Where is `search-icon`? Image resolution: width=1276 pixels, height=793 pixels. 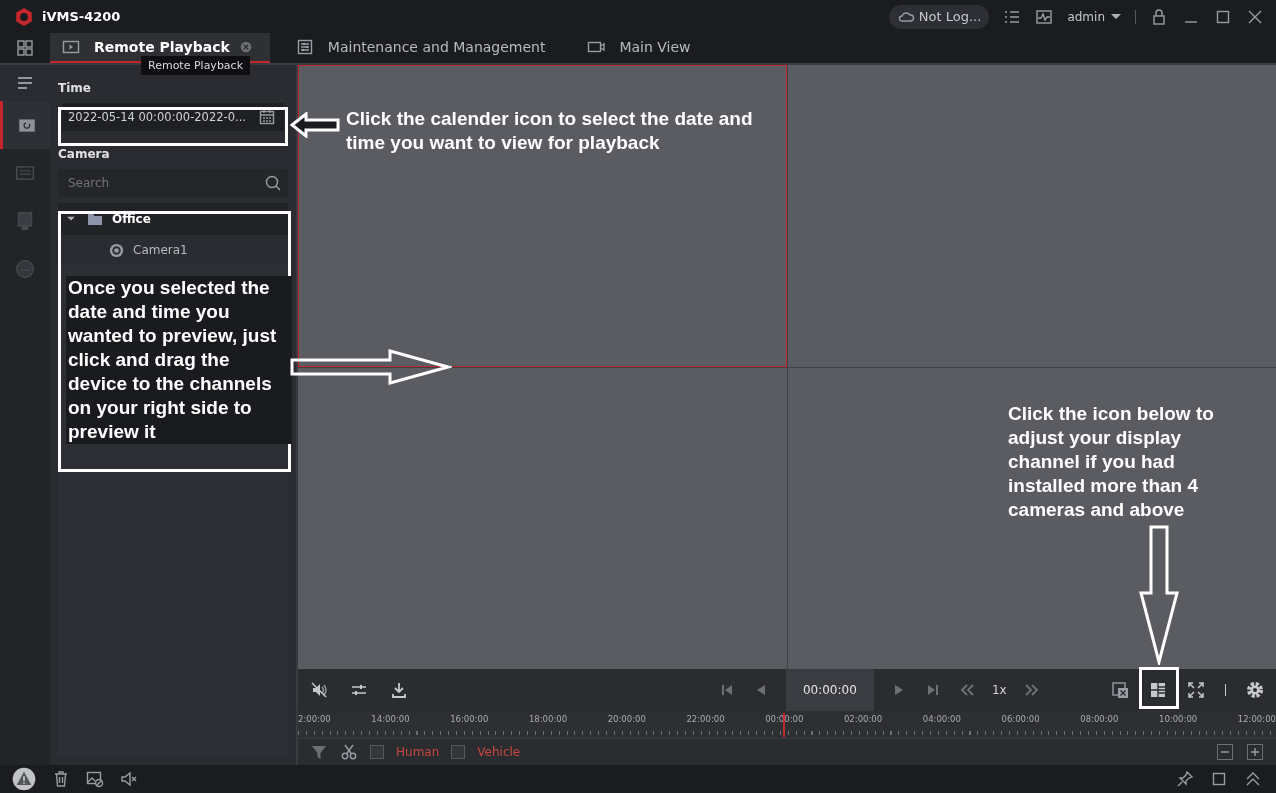
search-icon is located at coordinates (273, 183).